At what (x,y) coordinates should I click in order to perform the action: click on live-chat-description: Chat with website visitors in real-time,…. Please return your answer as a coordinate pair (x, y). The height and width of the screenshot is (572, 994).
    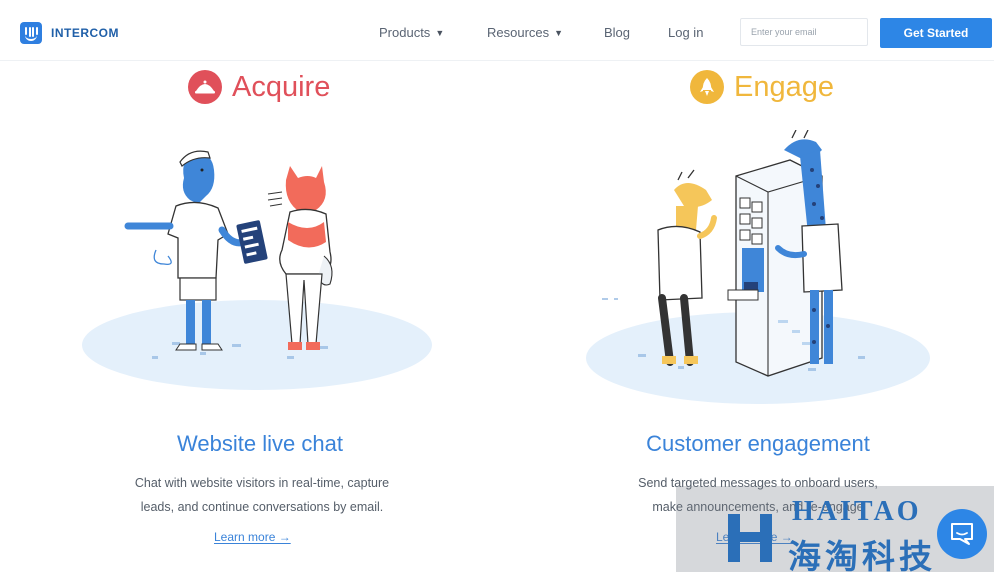
    Looking at the image, I should click on (262, 495).